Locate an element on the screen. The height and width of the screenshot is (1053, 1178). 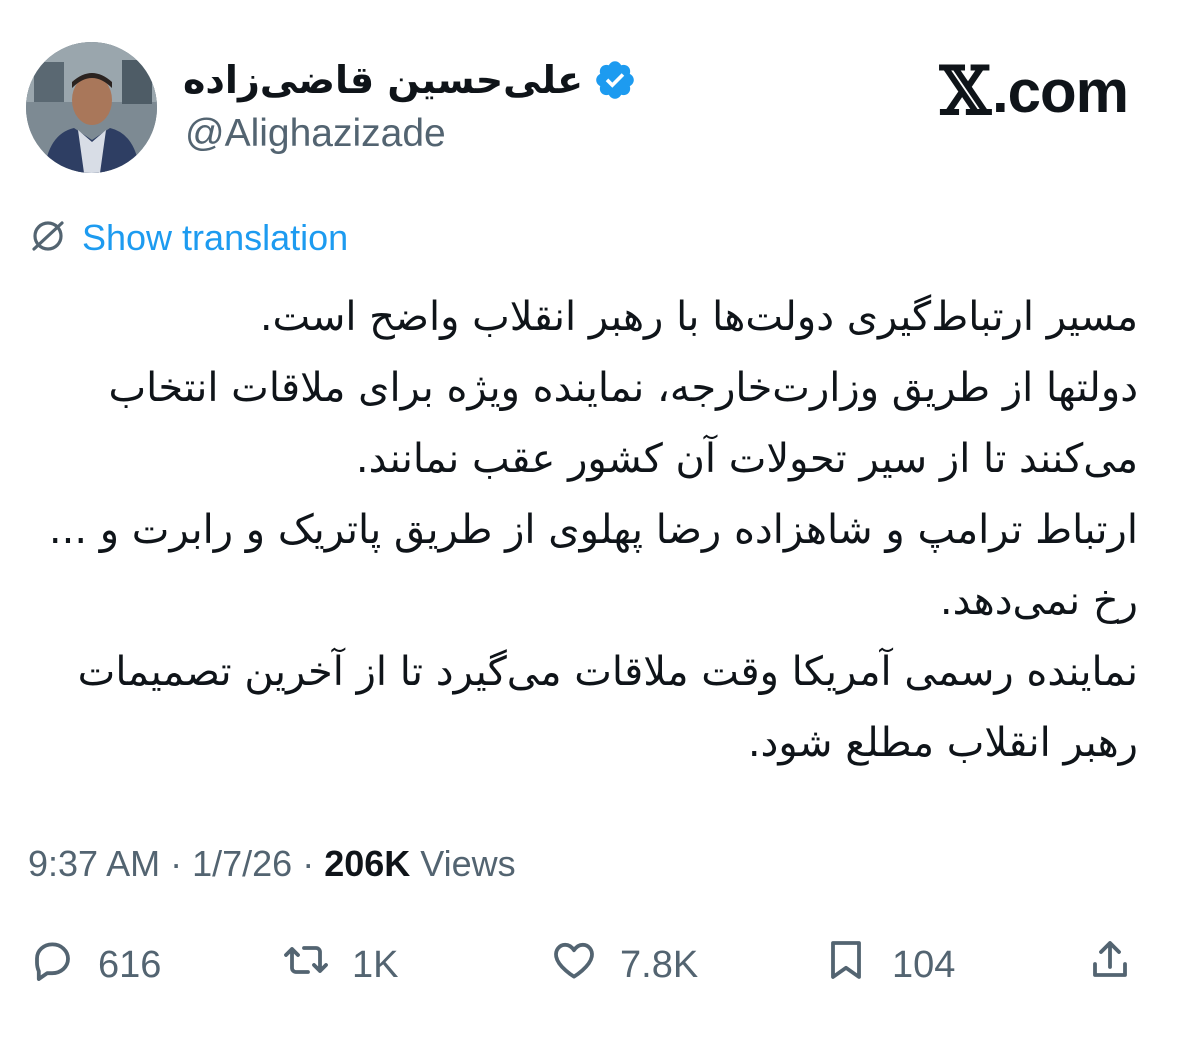
tweet-actions: 616 1K 7.8K 104 is located at coordinates (589, 965).